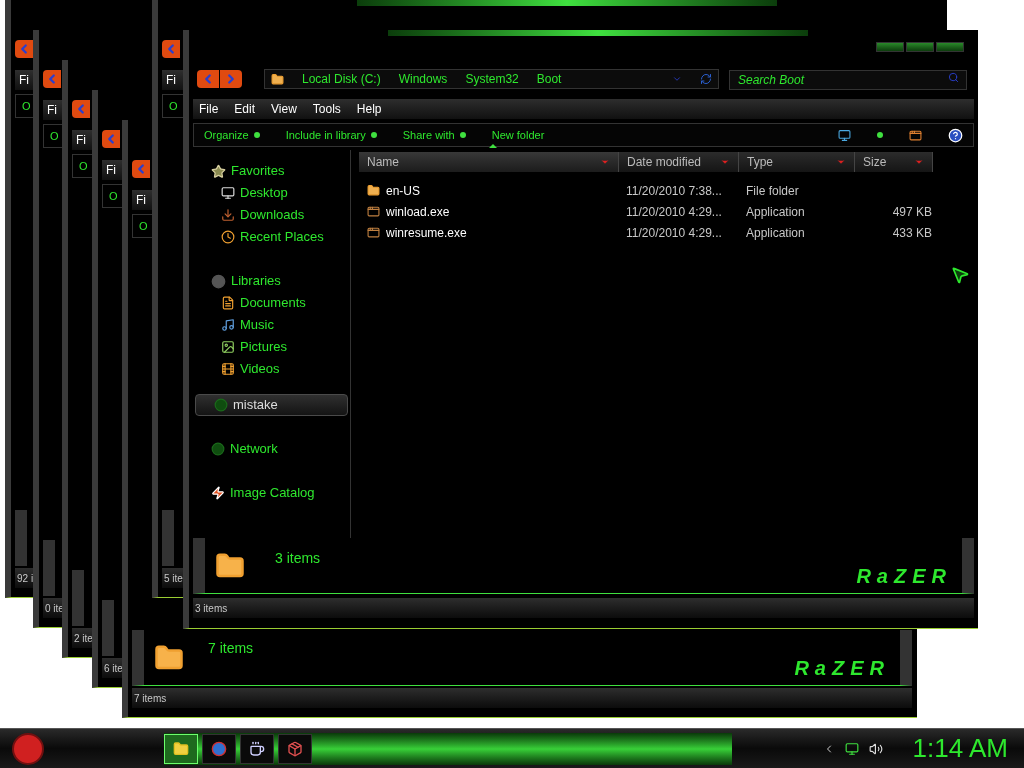 The width and height of the screenshot is (1024, 768). What do you see at coordinates (271, 325) in the screenshot?
I see `nav-item: Music` at bounding box center [271, 325].